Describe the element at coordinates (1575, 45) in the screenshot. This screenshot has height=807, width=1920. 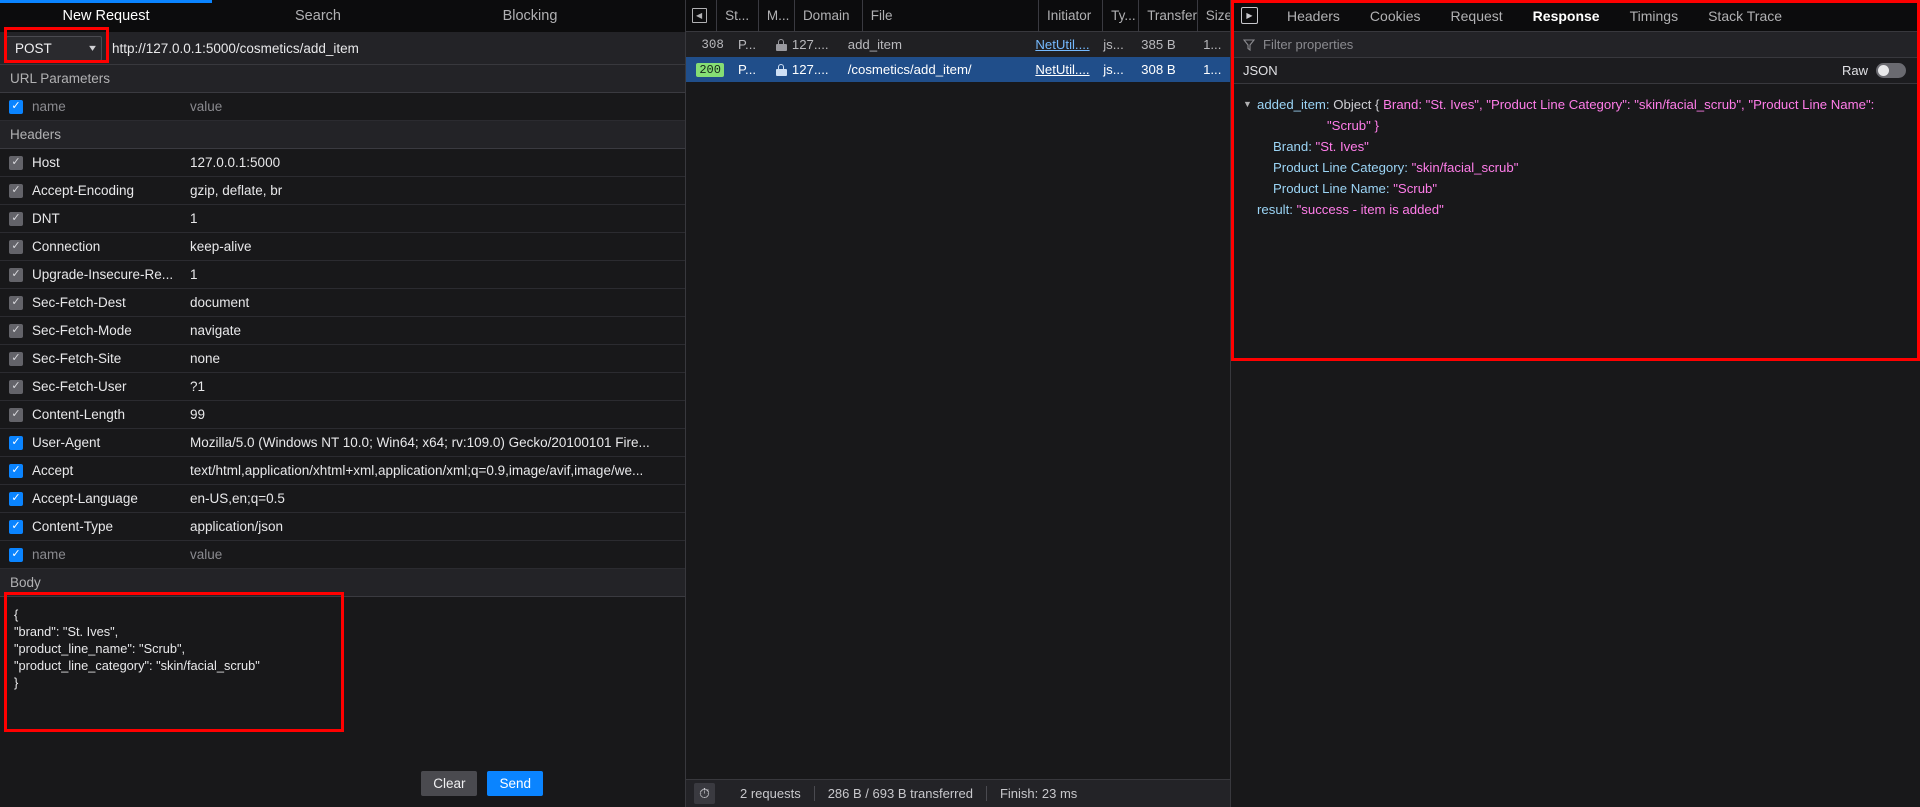
I see `filter-properties-bar: Filter properties` at that location.